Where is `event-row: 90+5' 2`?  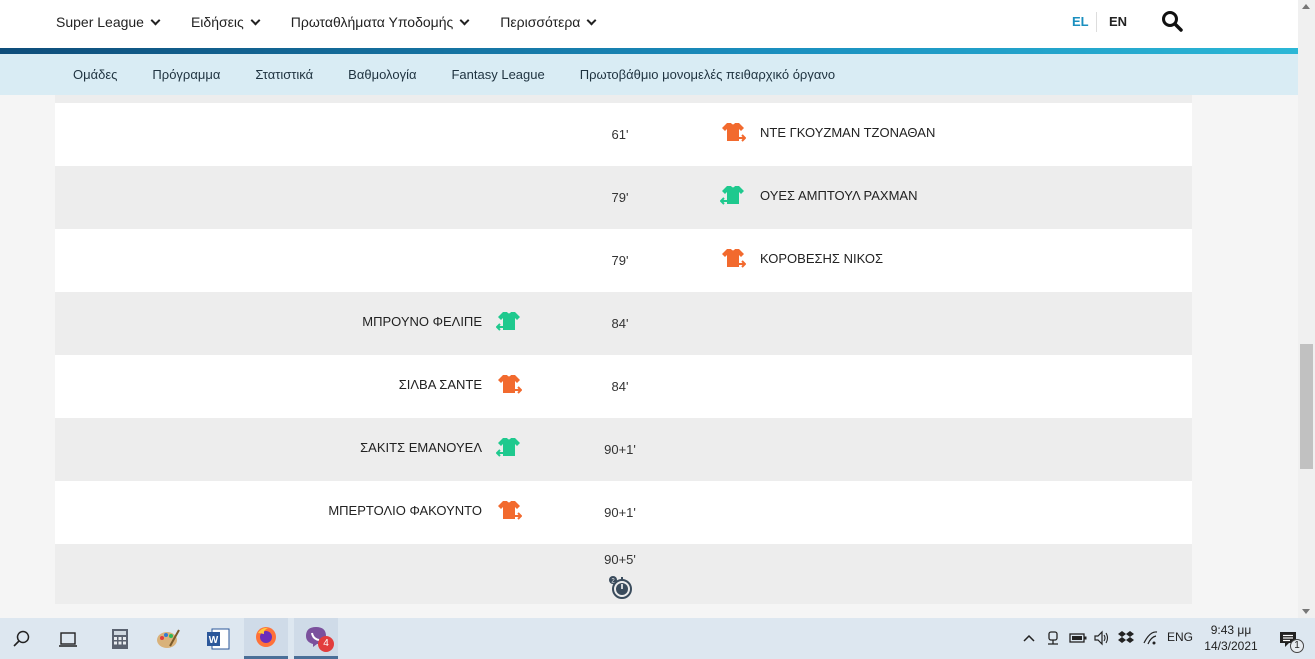 event-row: 90+5' 2 is located at coordinates (623, 574).